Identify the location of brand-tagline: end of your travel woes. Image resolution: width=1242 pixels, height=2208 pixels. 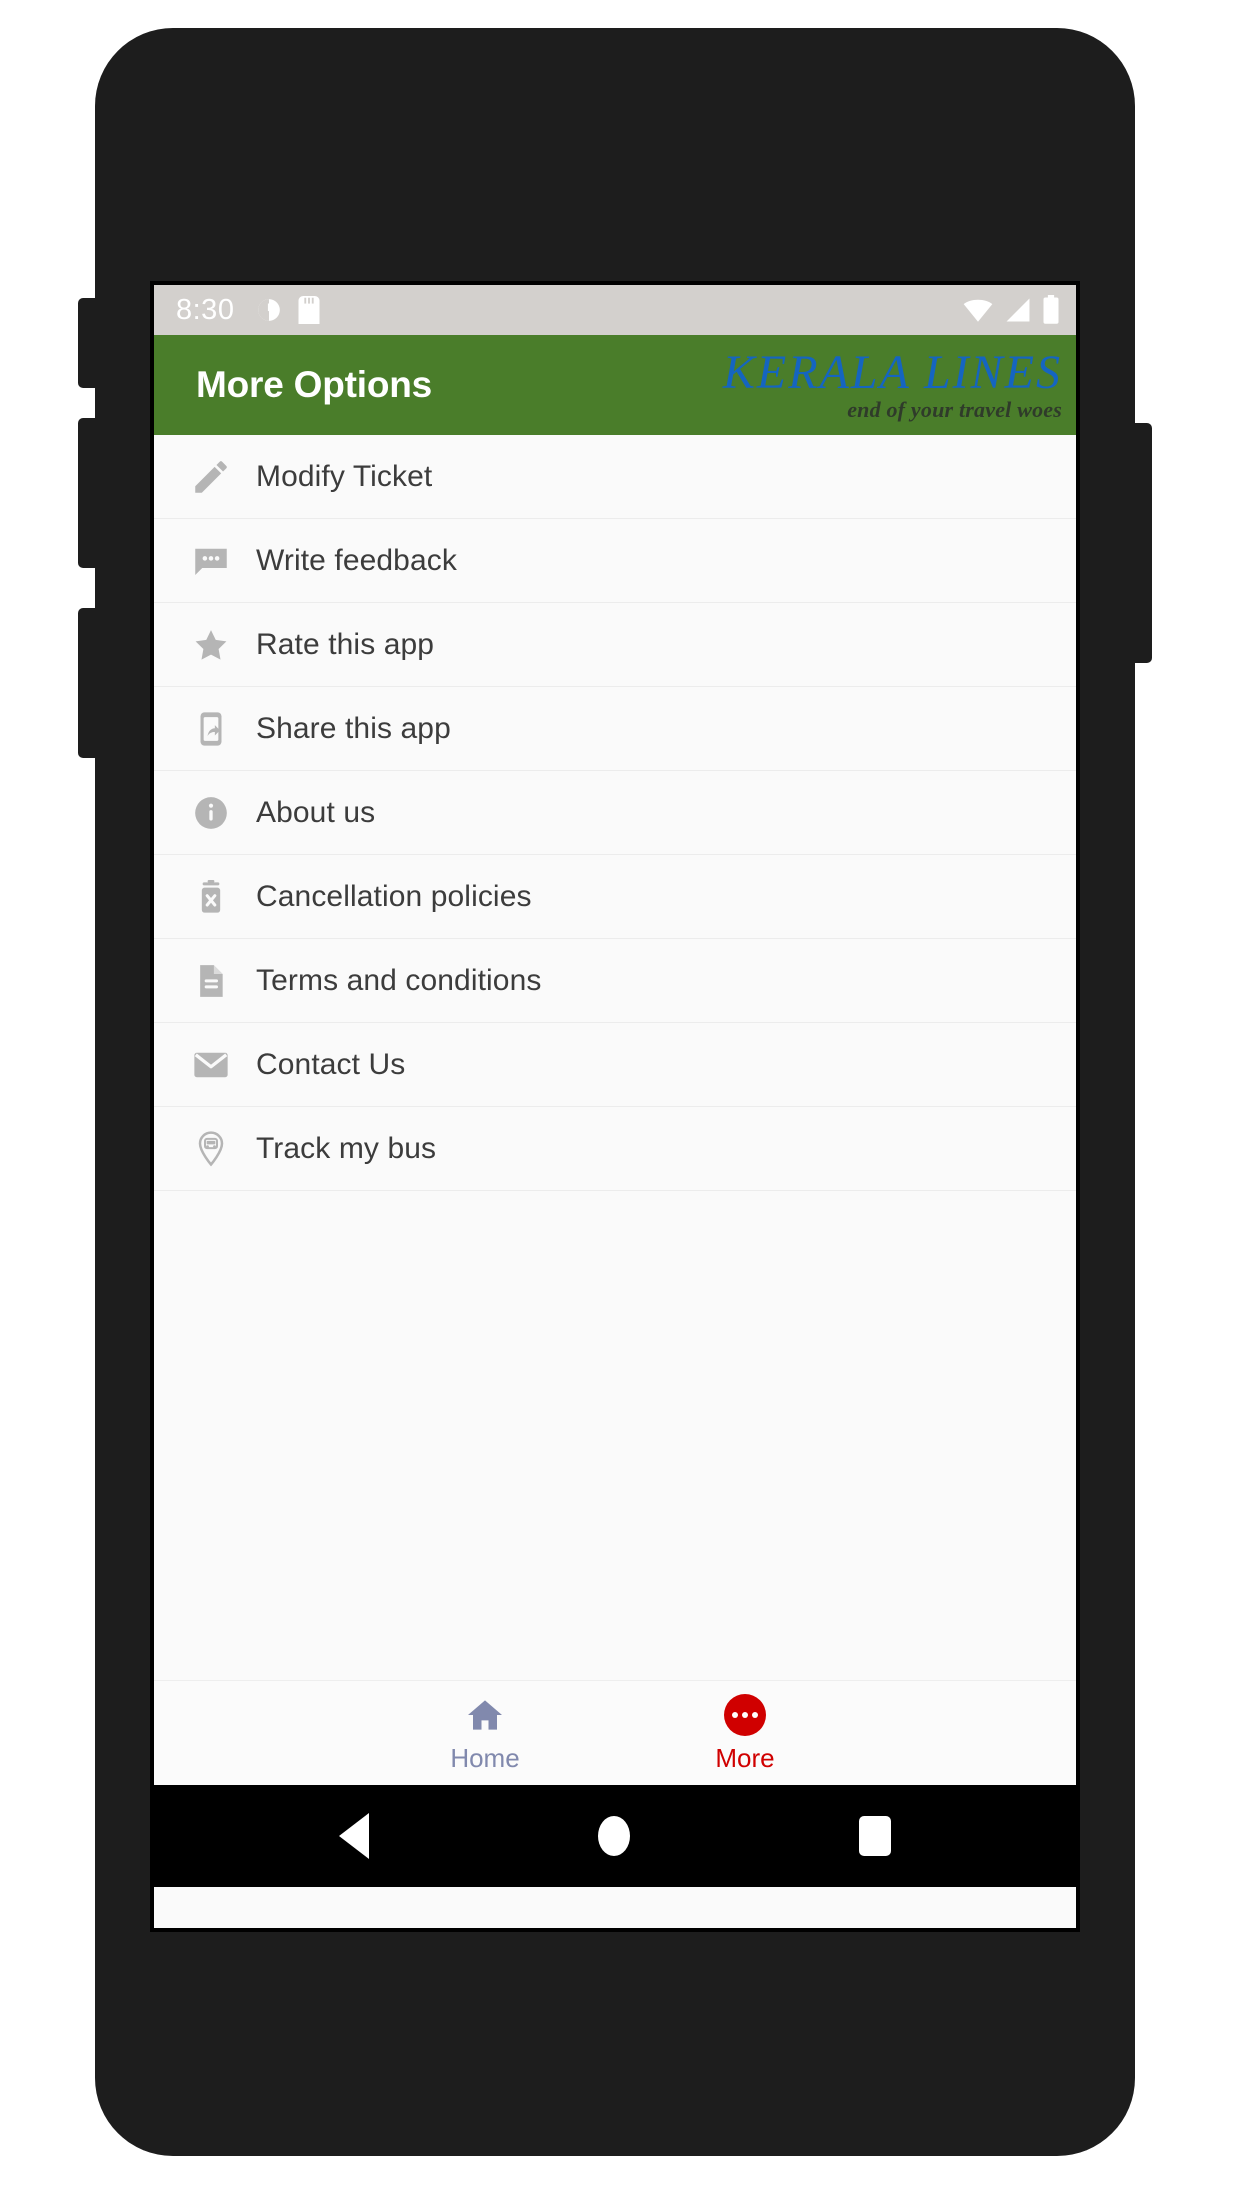
(954, 410).